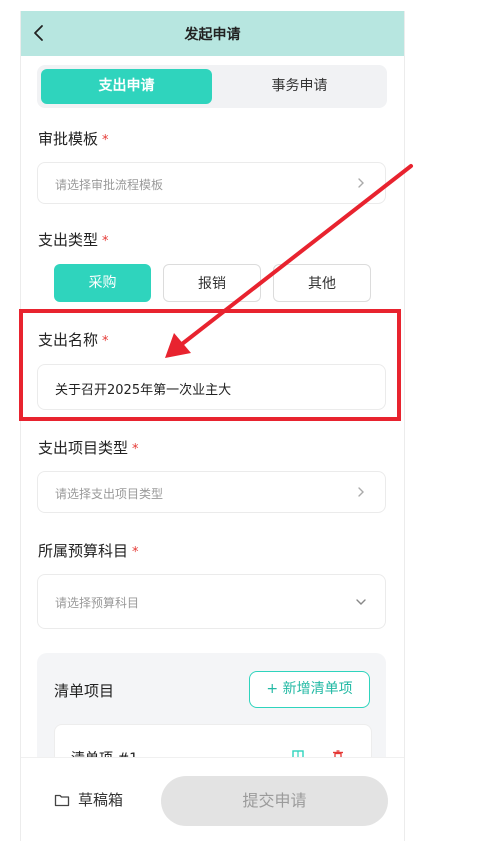 Image resolution: width=490 pixels, height=849 pixels. I want to click on expense-type-other-button: 其他, so click(322, 283).